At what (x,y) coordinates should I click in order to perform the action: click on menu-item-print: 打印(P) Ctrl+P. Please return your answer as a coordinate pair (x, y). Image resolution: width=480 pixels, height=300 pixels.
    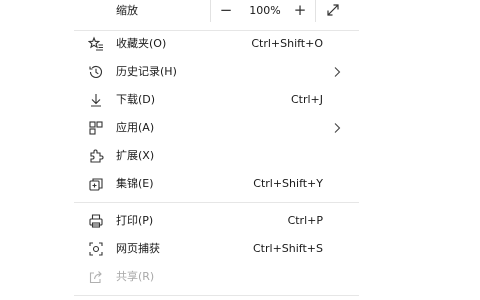
    Looking at the image, I should click on (216, 221).